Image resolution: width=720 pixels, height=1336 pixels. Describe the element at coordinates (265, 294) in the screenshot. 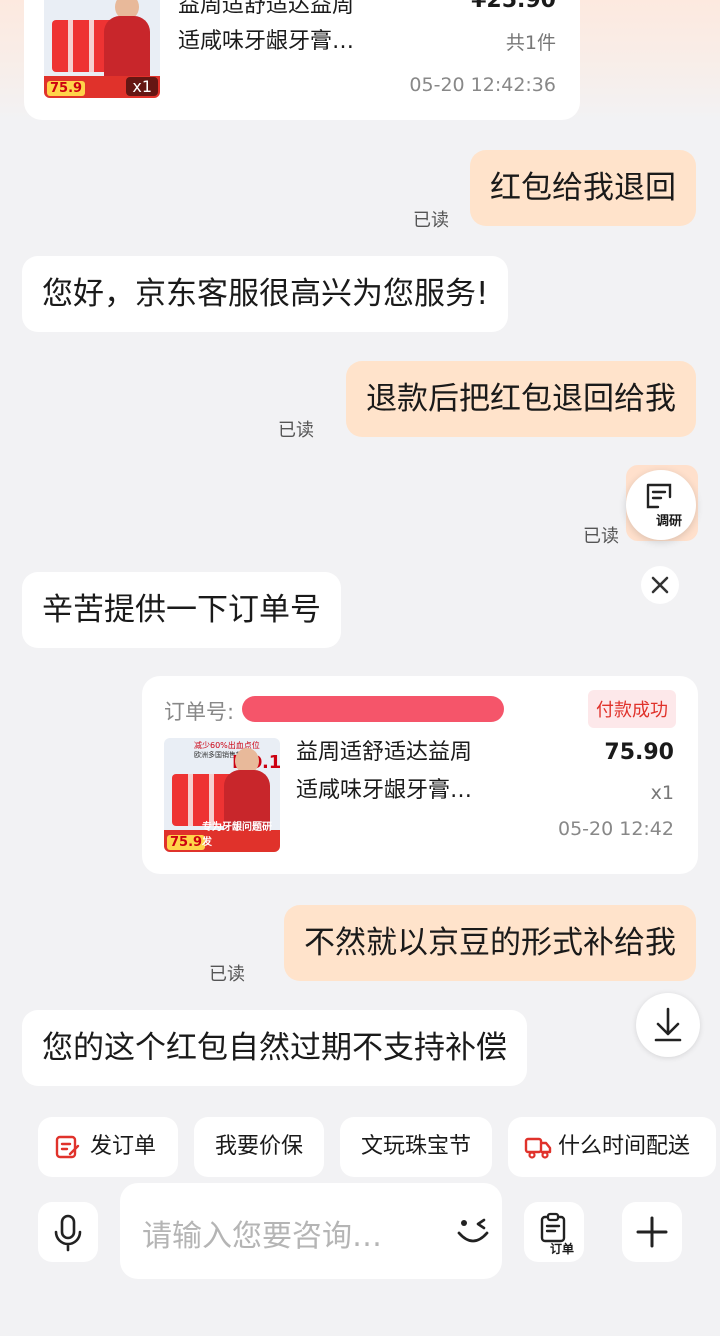

I see `message-incoming: 您好，京东客服很高兴为您服务!` at that location.